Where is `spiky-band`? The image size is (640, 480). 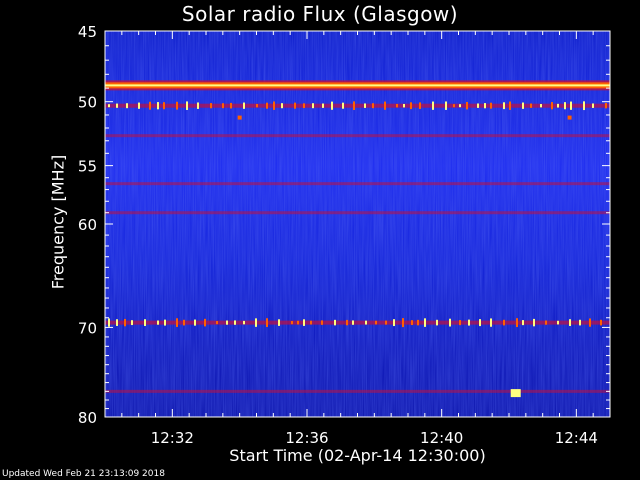
spiky-band is located at coordinates (357, 105).